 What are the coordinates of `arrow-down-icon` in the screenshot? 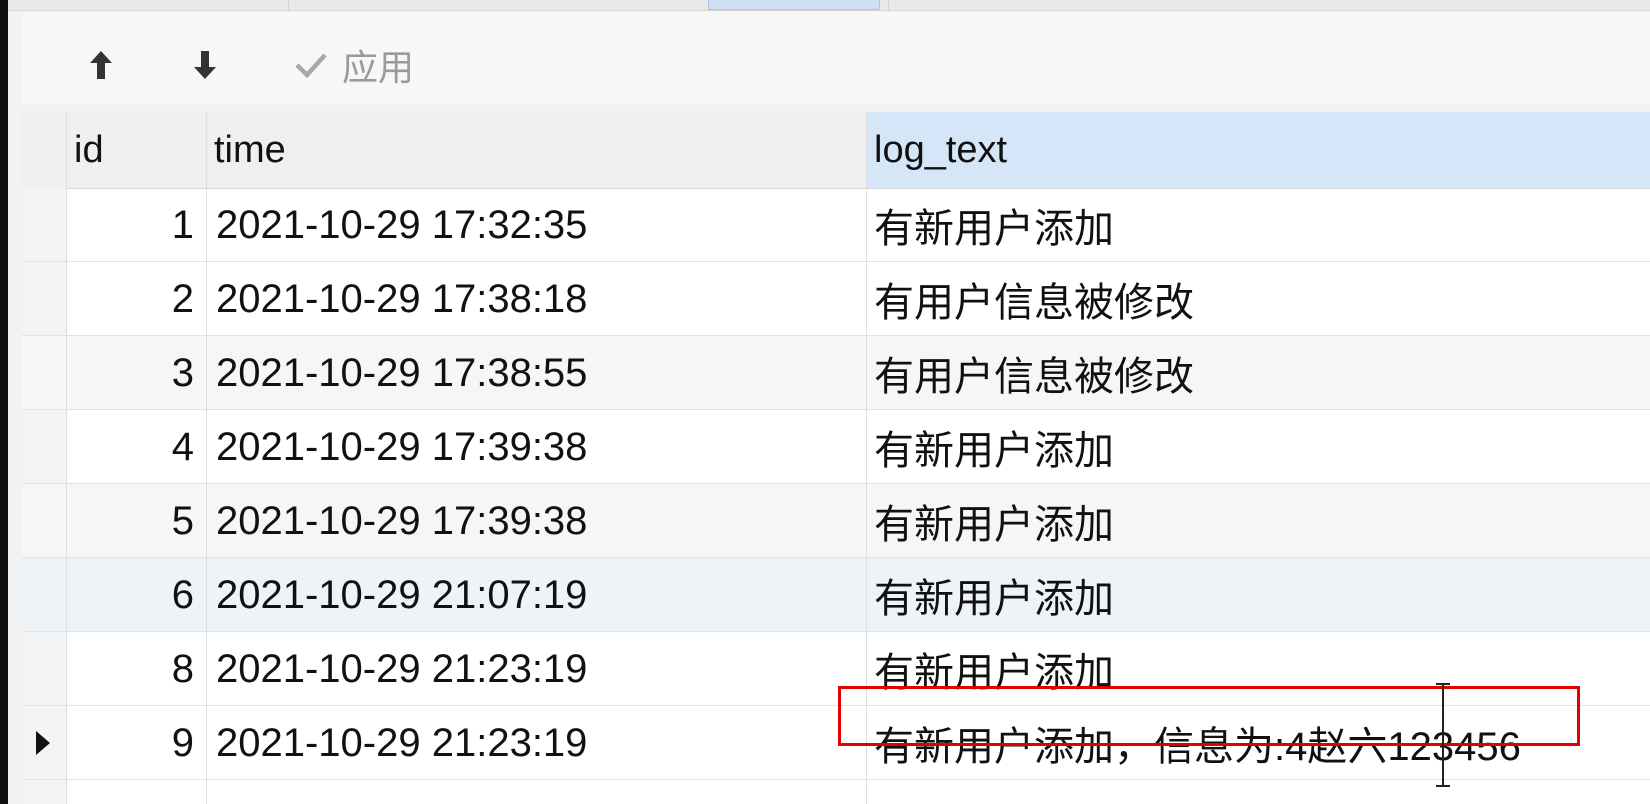 It's located at (205, 65).